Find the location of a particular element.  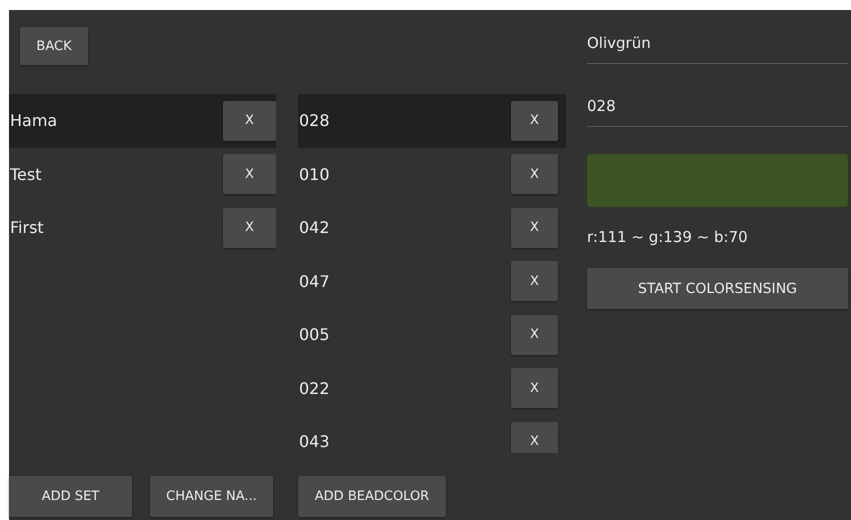

beadcolor-item: 028 X is located at coordinates (432, 121).